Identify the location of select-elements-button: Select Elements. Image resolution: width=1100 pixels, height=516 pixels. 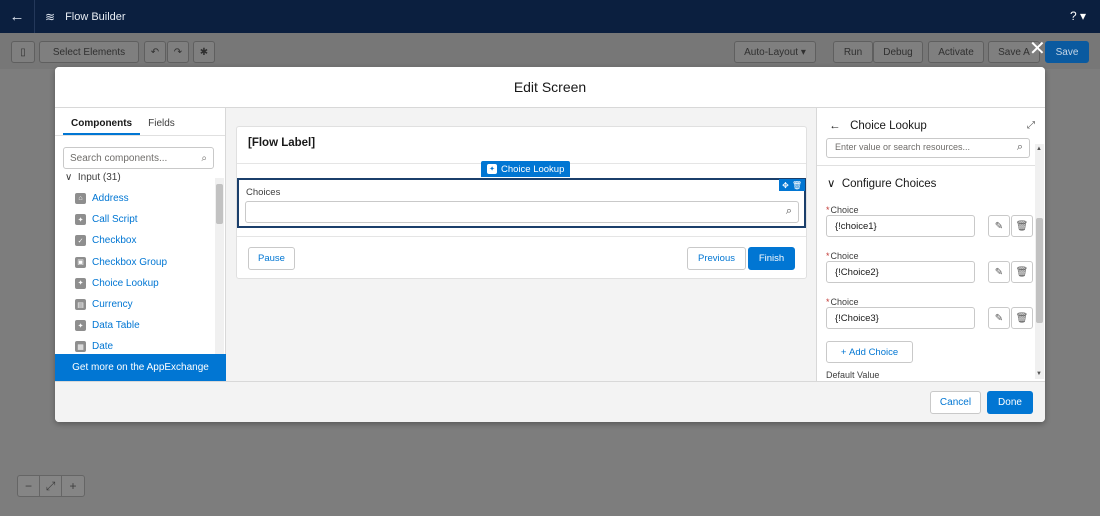
(89, 52).